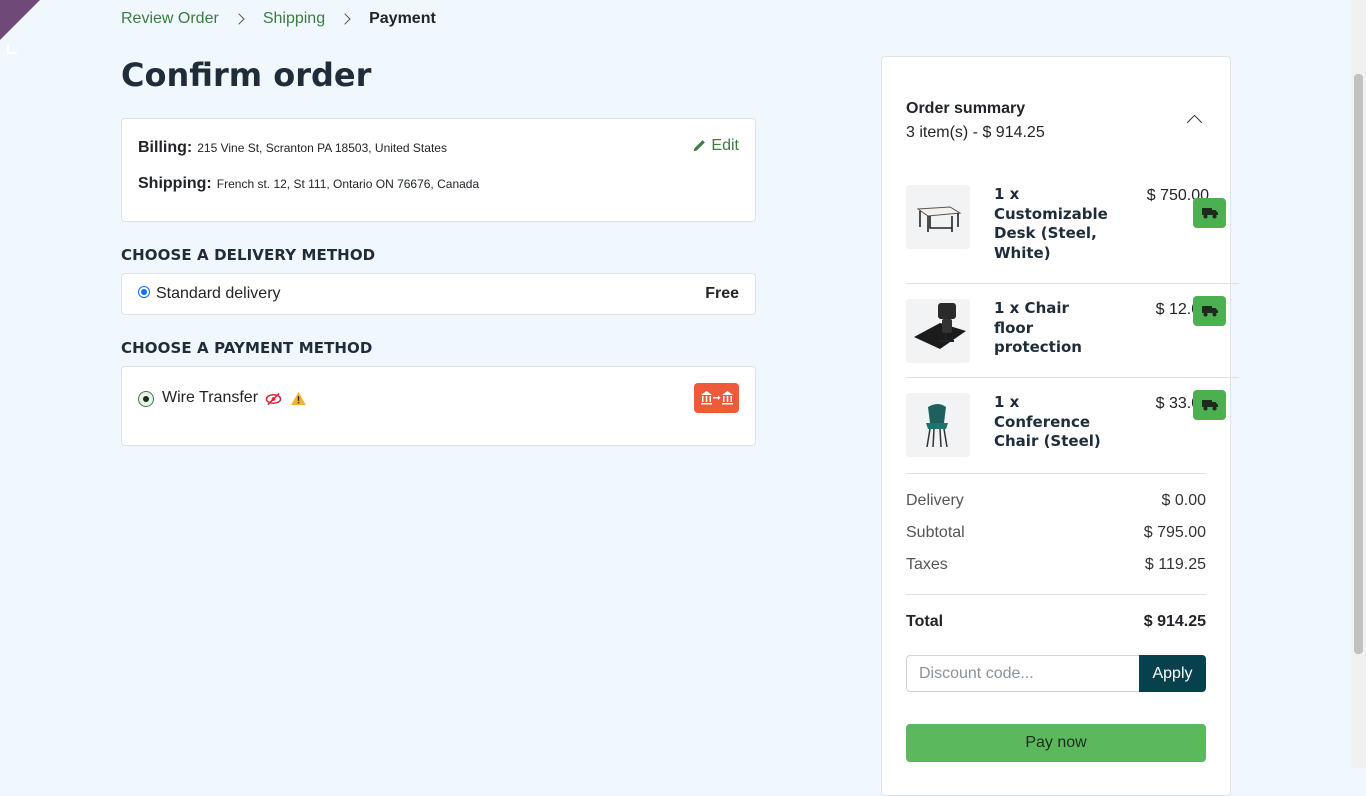 This screenshot has height=796, width=1366. Describe the element at coordinates (165, 147) in the screenshot. I see `billing-label: Billing:` at that location.